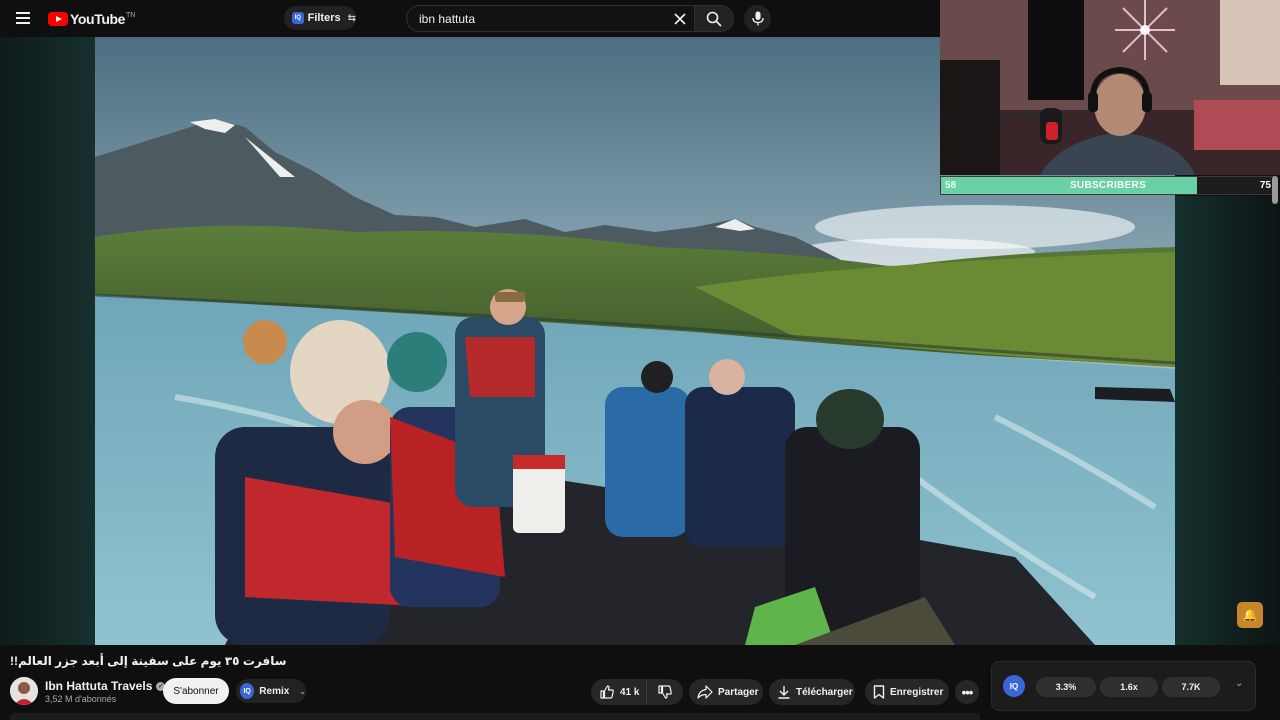 The width and height of the screenshot is (1280, 720). Describe the element at coordinates (1275, 190) in the screenshot. I see `scrollbar-thumb` at that location.